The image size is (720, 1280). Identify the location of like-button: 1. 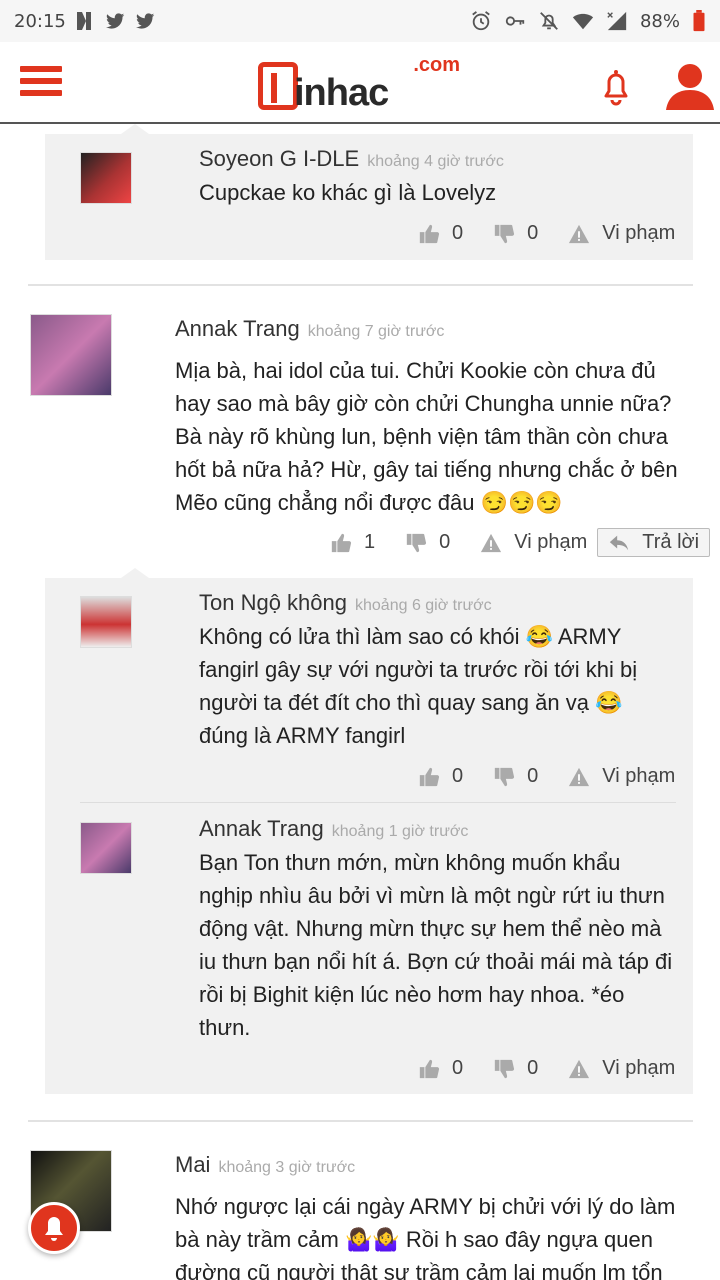
(352, 542).